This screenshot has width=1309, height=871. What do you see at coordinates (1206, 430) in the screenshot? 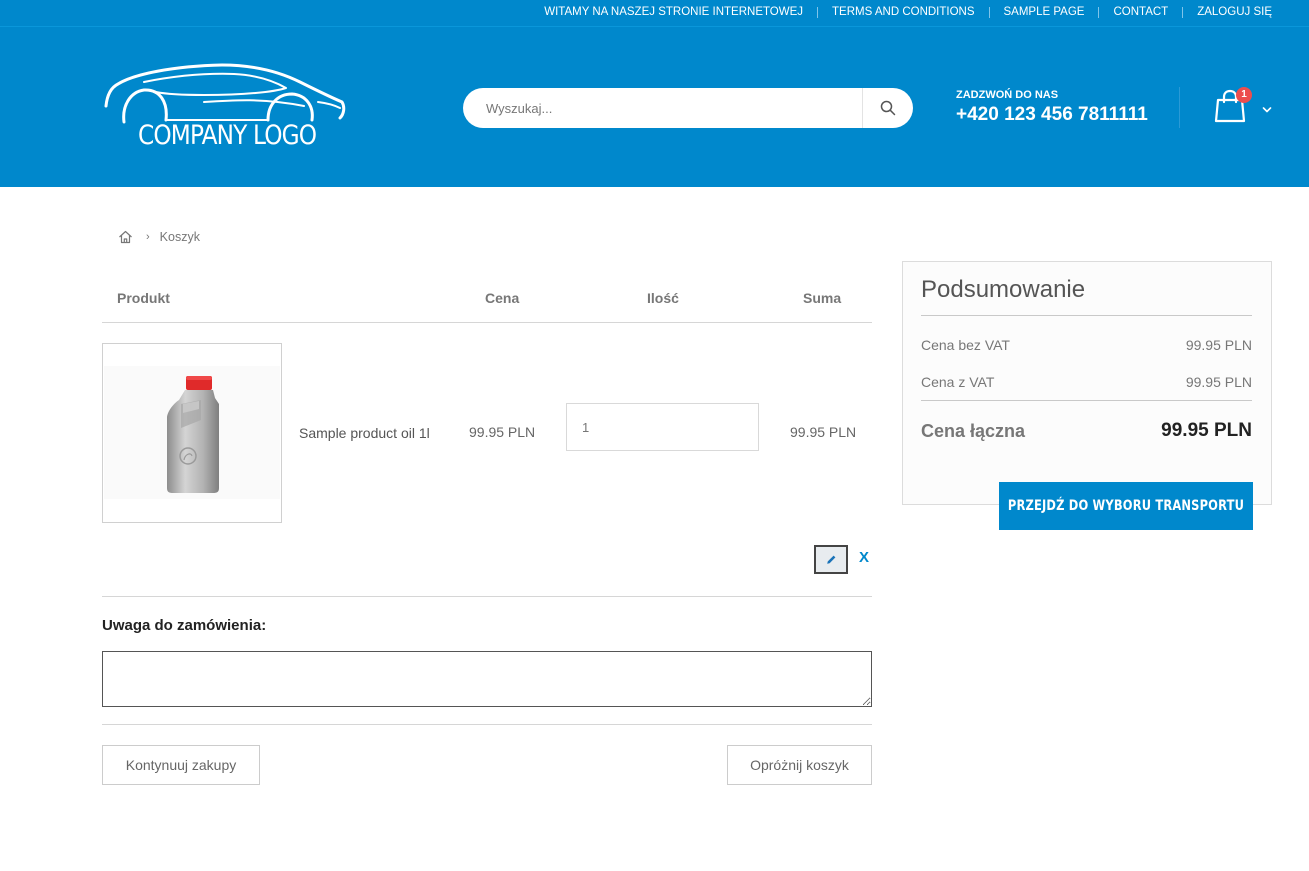
I see `total-price-value: 99.95 PLN` at bounding box center [1206, 430].